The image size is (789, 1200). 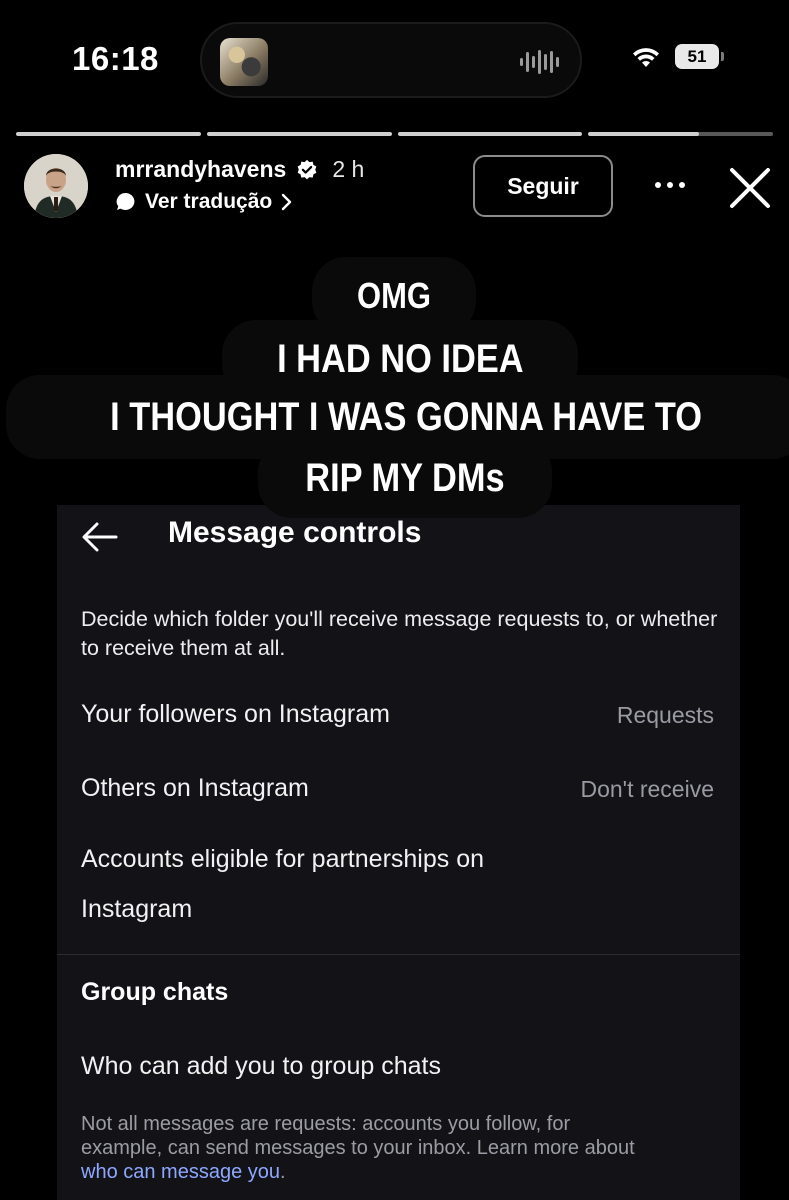 What do you see at coordinates (195, 788) in the screenshot?
I see `others-row-label: Others on Instagram` at bounding box center [195, 788].